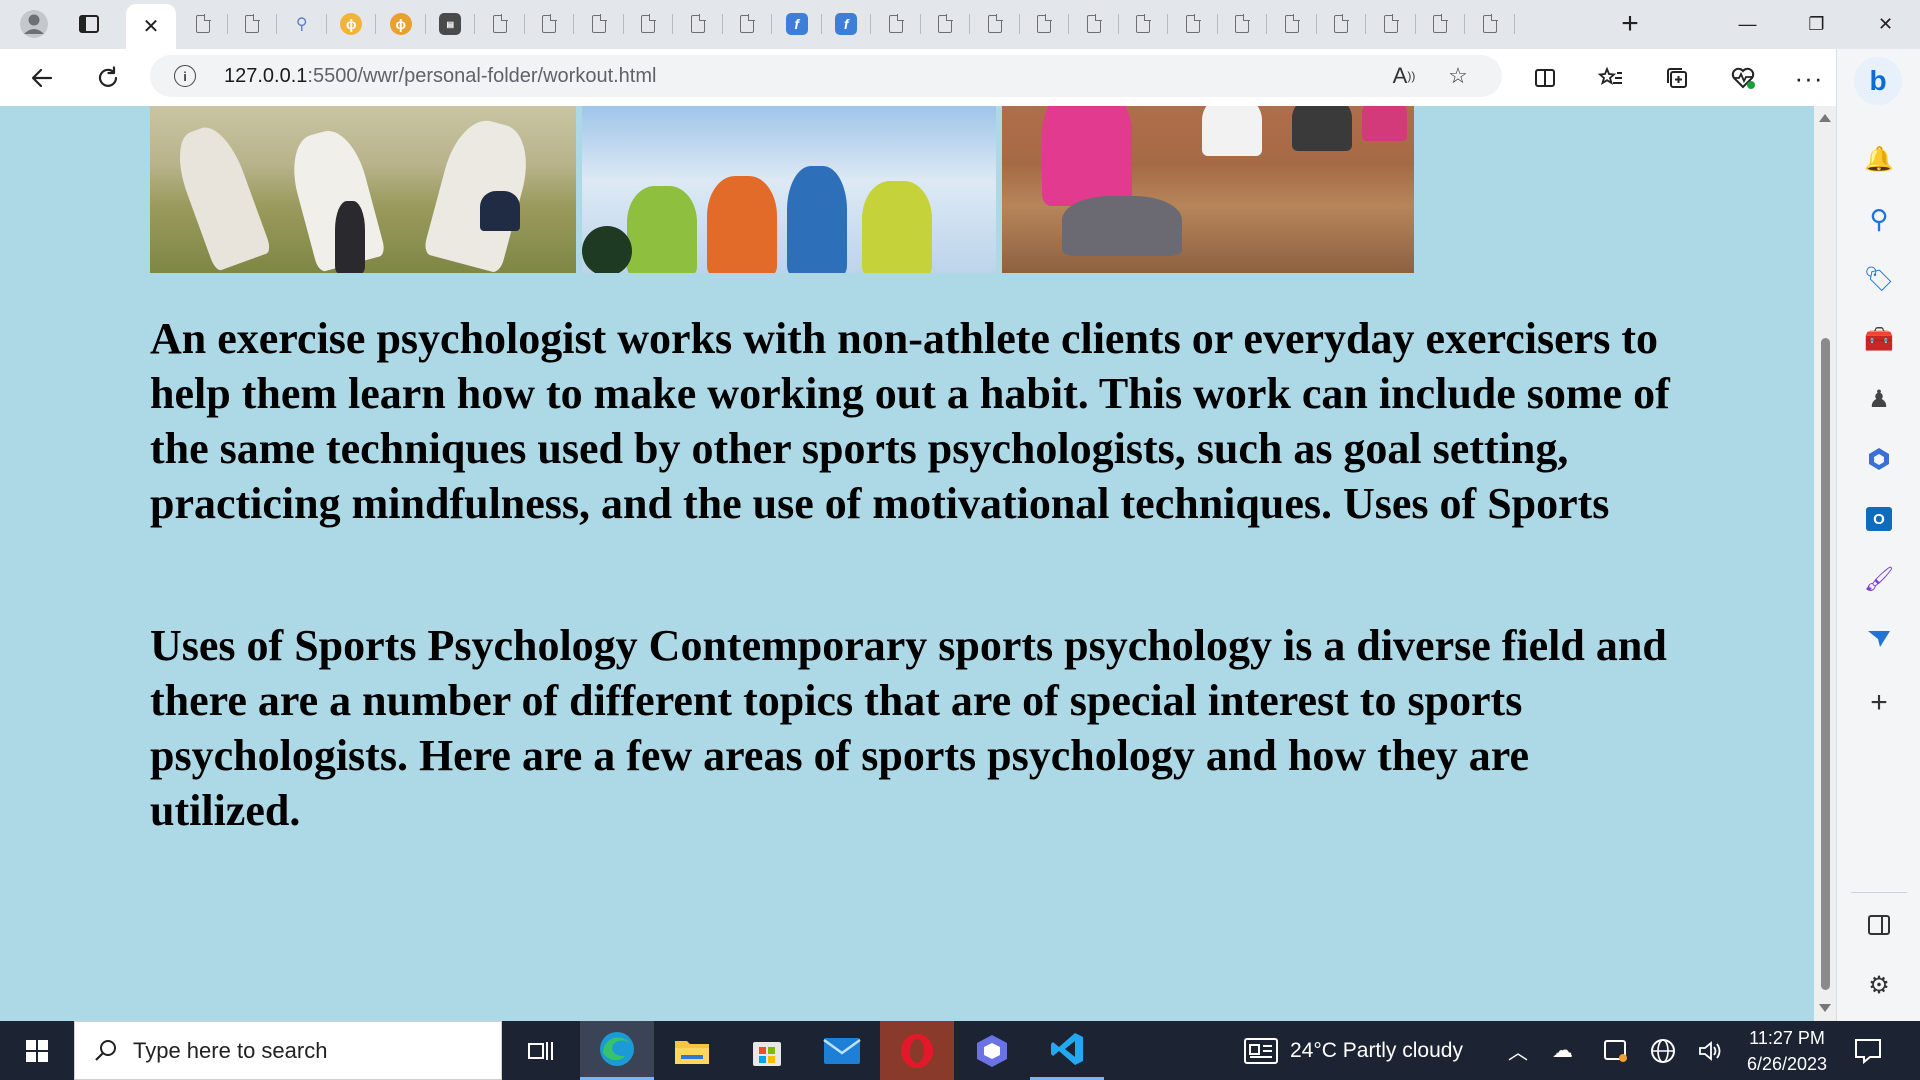 Image resolution: width=1920 pixels, height=1080 pixels. I want to click on games-icon: ♟, so click(1879, 399).